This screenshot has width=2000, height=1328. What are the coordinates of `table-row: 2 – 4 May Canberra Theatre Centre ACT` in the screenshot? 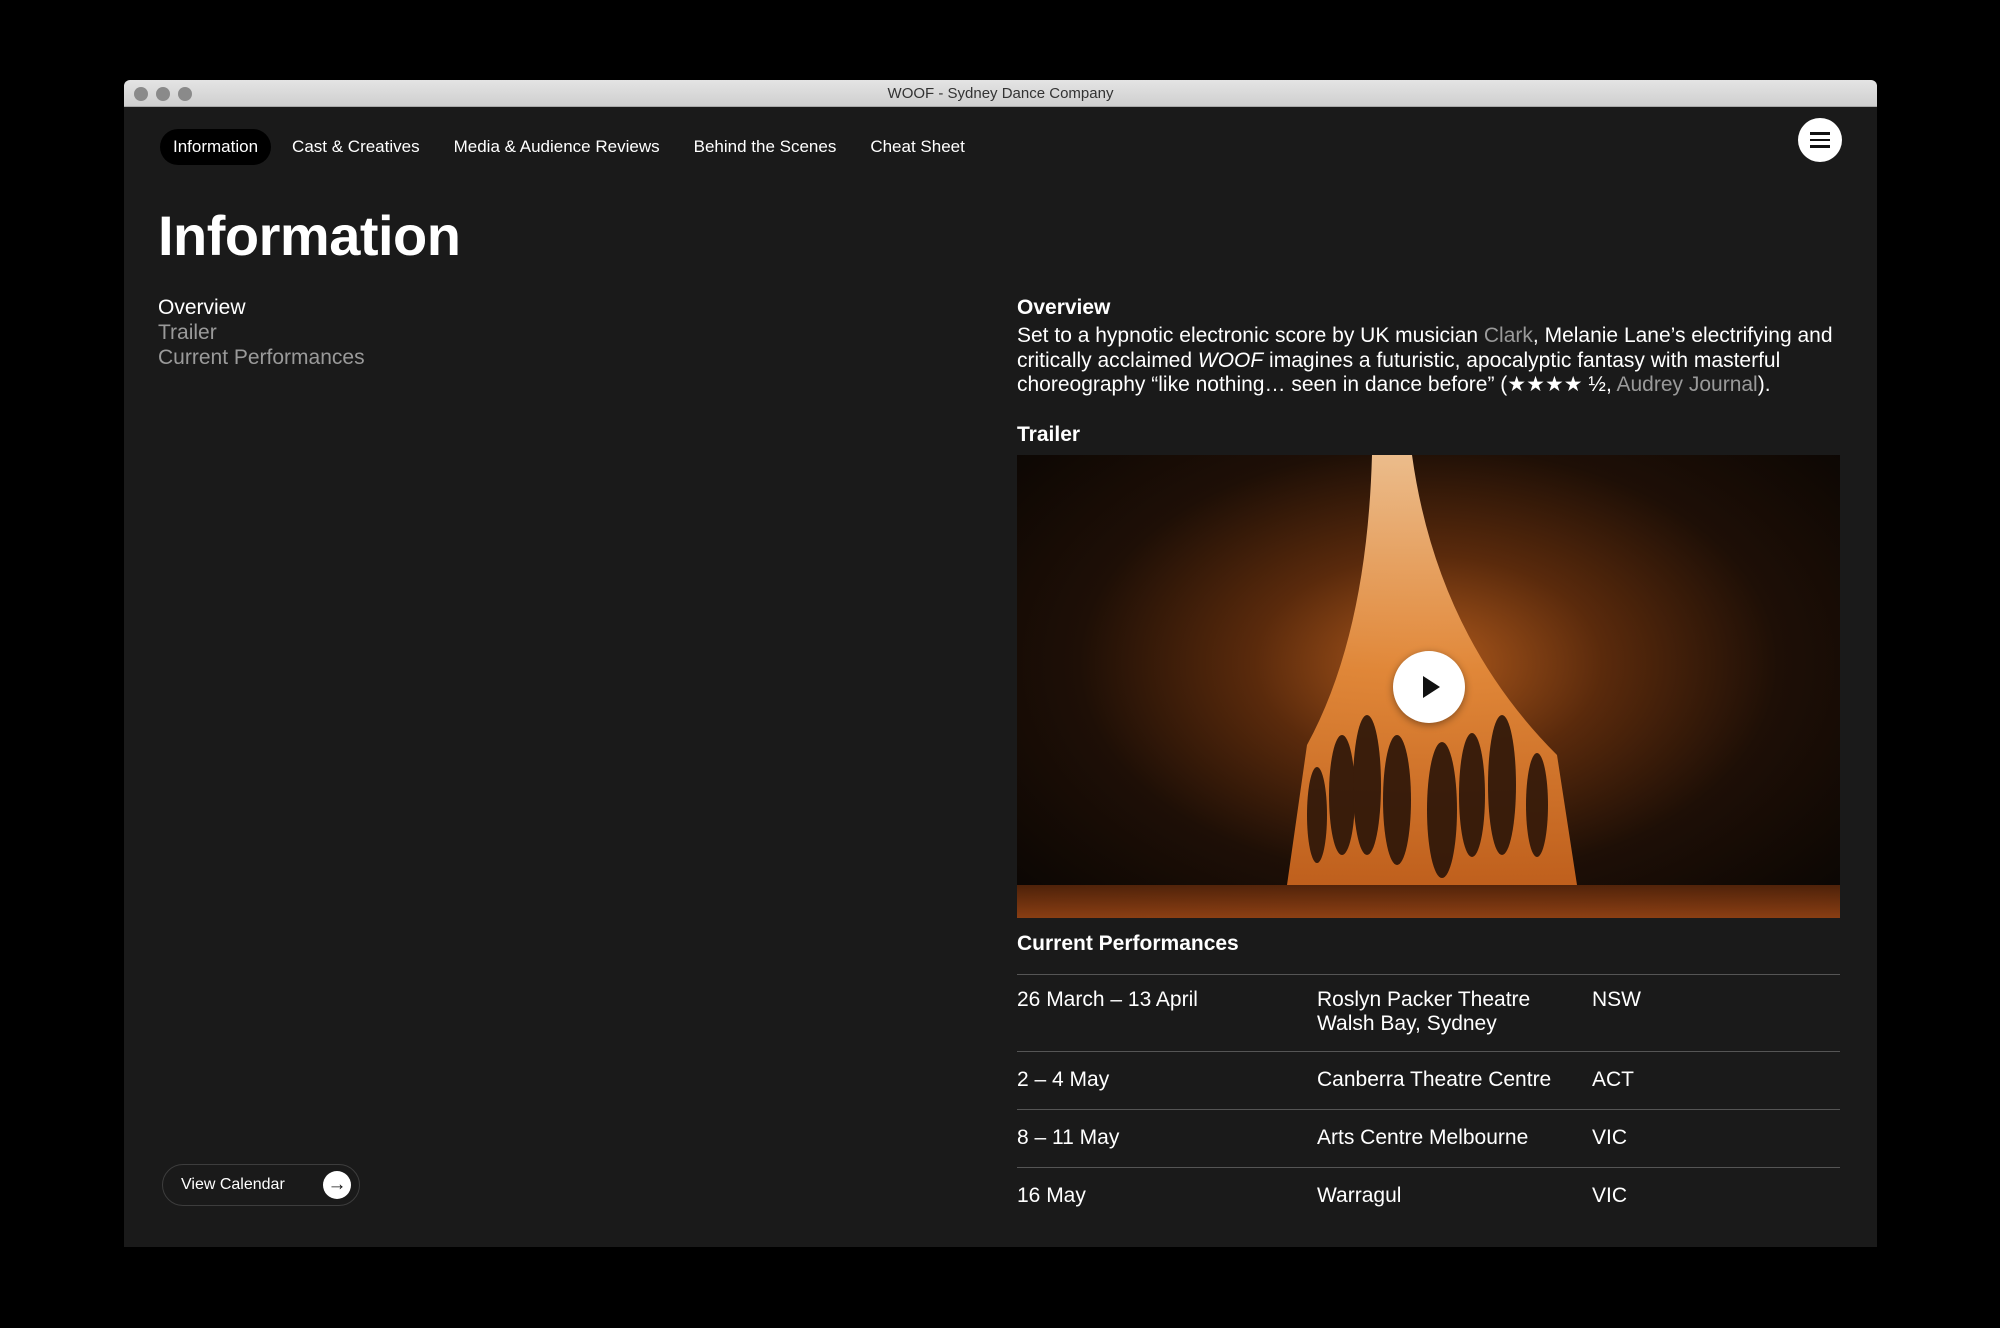 It's located at (1428, 1081).